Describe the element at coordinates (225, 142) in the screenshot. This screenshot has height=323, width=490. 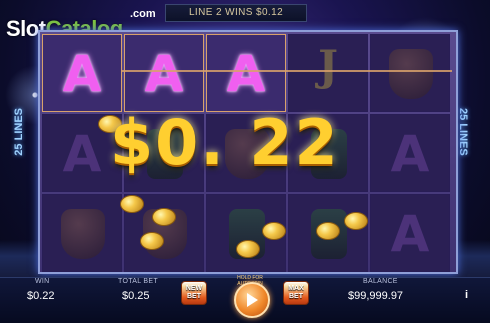
I see `big-win-amount: $0. 22` at that location.